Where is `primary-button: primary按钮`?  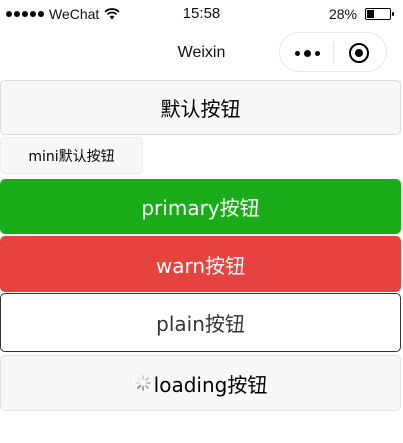 primary-button: primary按钮 is located at coordinates (200, 206).